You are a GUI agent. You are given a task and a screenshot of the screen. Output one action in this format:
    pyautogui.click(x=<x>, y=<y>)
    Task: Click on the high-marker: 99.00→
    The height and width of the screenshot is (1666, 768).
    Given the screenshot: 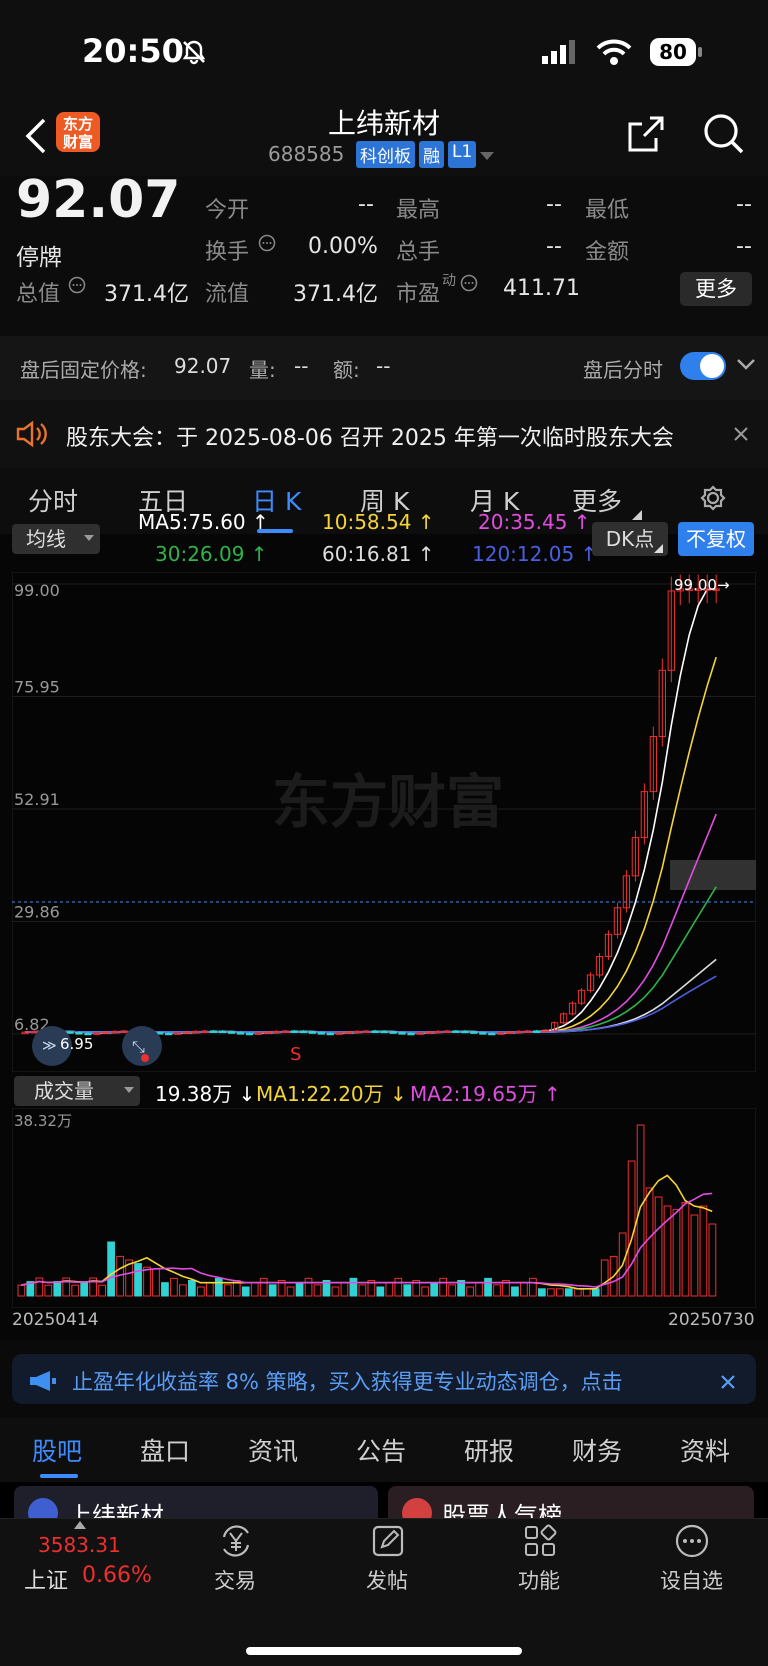 What is the action you would take?
    pyautogui.click(x=702, y=585)
    